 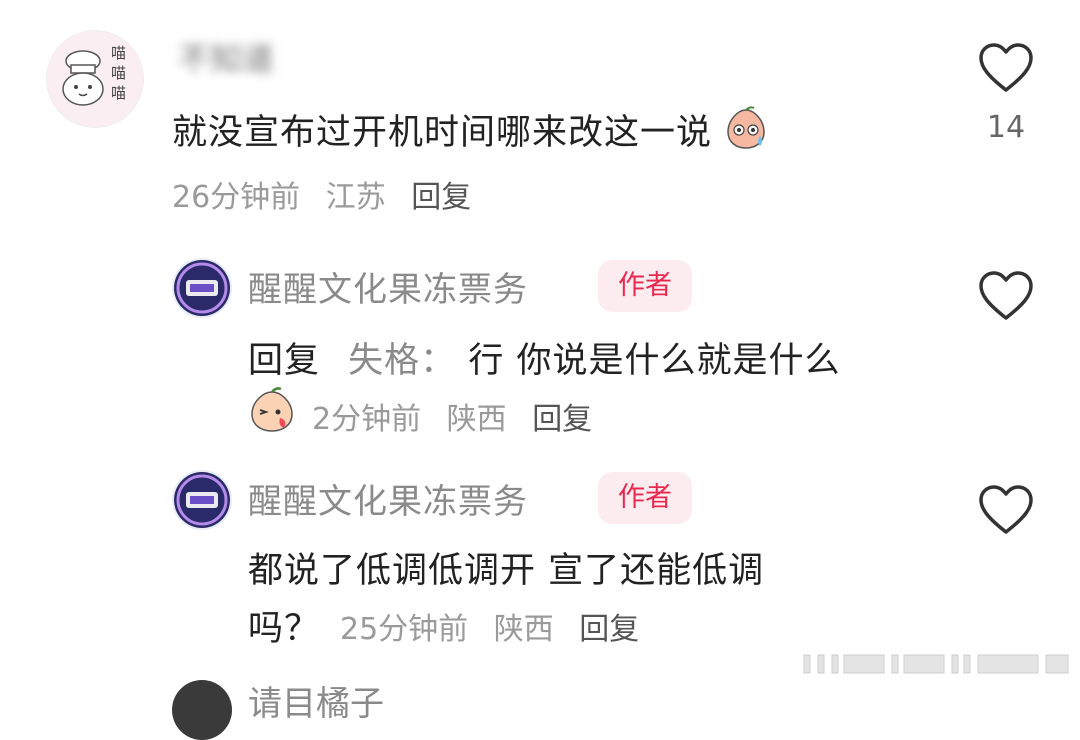 What do you see at coordinates (284, 629) in the screenshot?
I see `reply-text-line2-body: 吗？` at bounding box center [284, 629].